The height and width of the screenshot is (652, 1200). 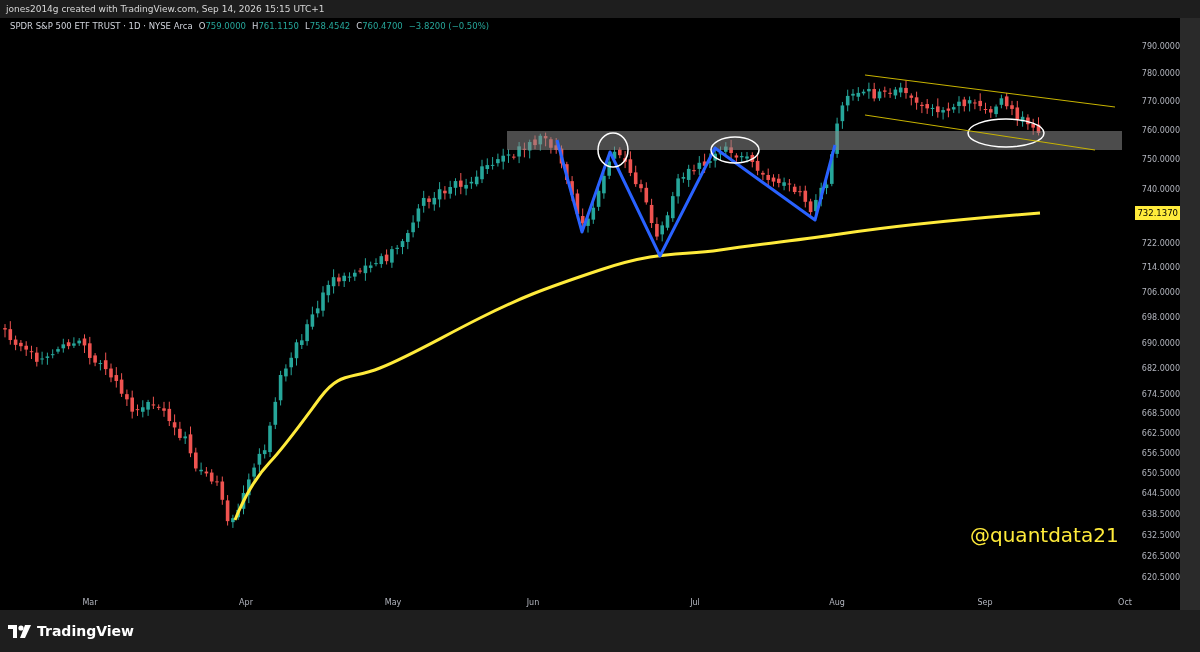 What do you see at coordinates (1044, 535) in the screenshot?
I see `annotation-text: @quantdata21` at bounding box center [1044, 535].